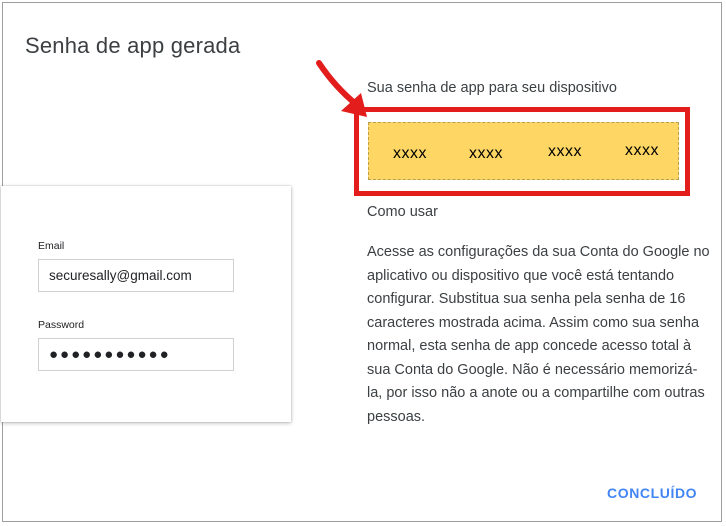 The image size is (726, 526). Describe the element at coordinates (136, 275) in the screenshot. I see `email-field: securesally@gmail.com` at that location.